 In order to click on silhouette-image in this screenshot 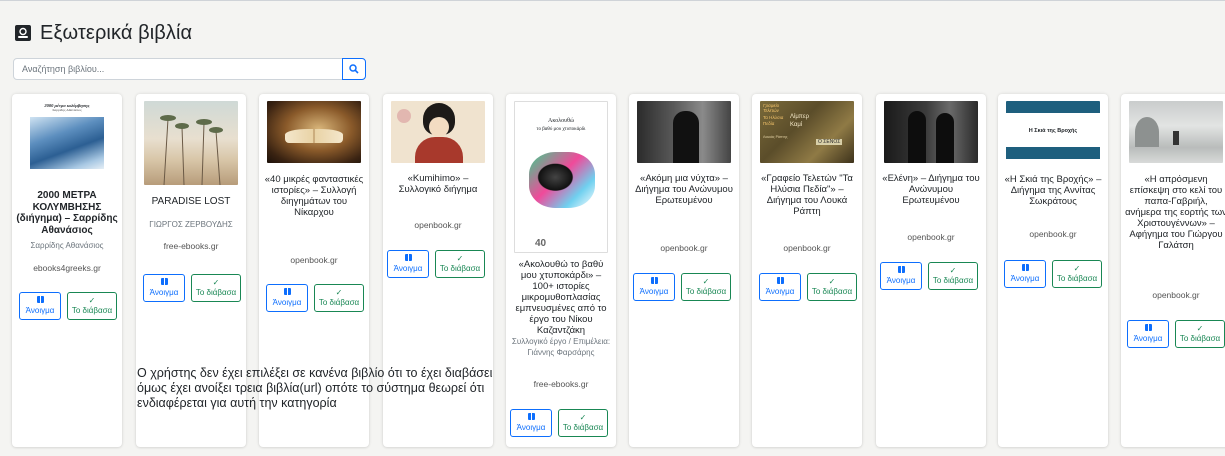, I will do `click(686, 137)`.